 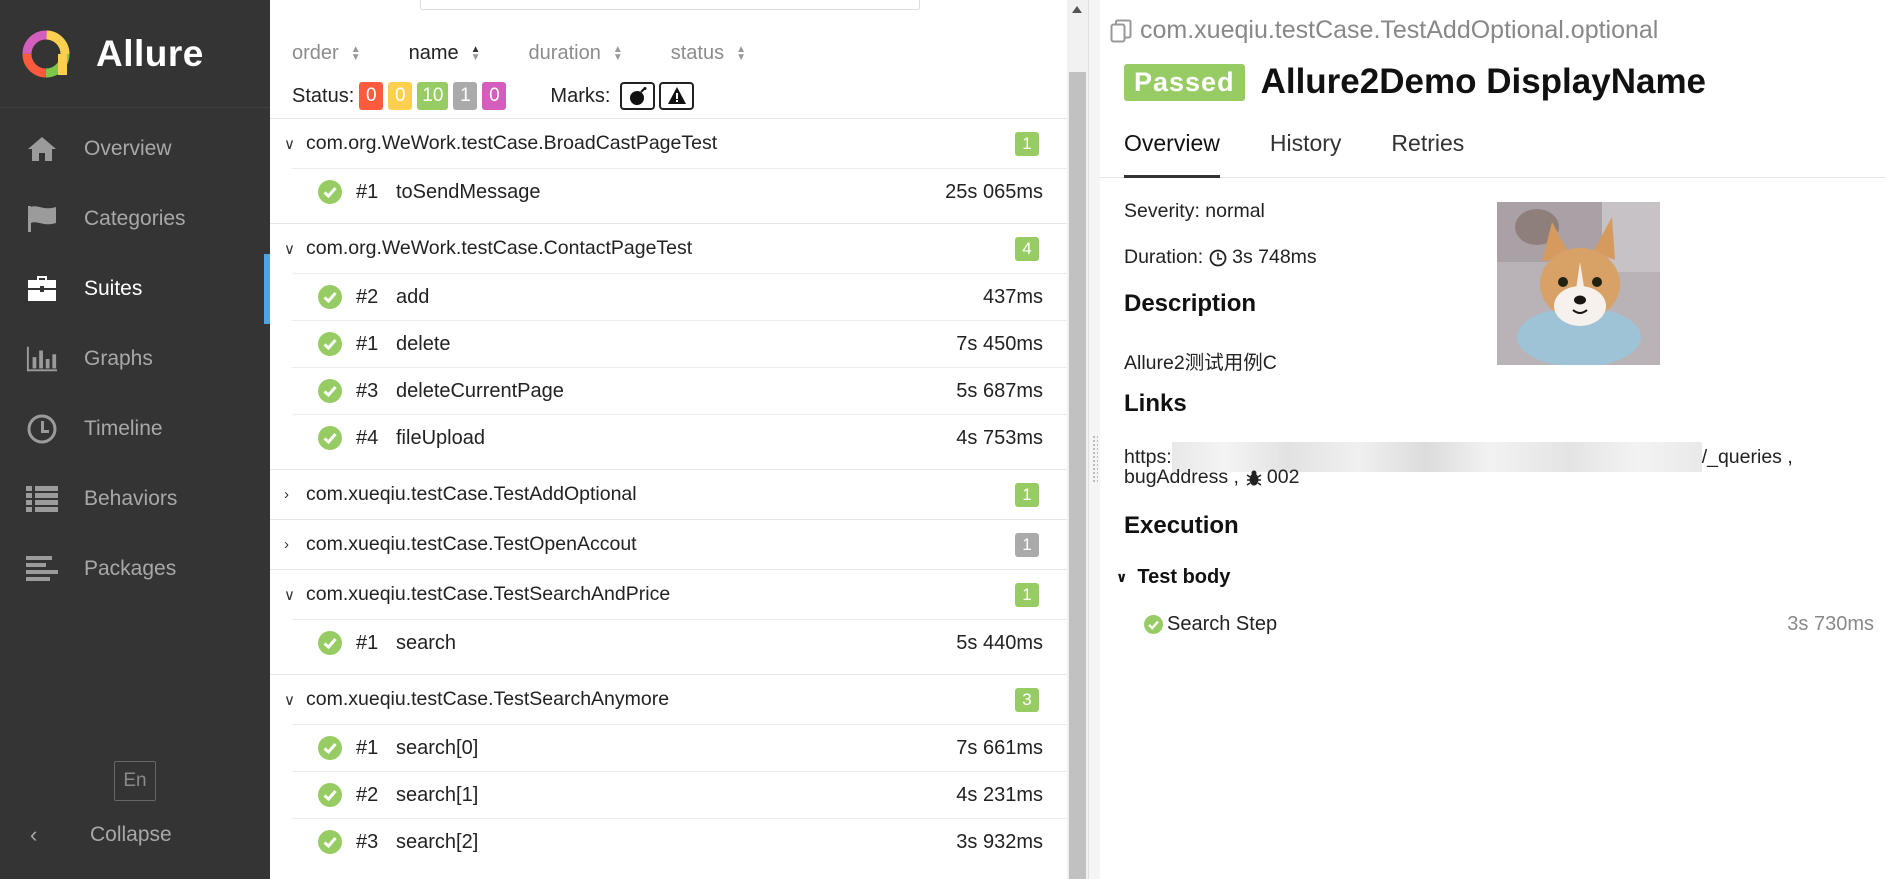 What do you see at coordinates (999, 343) in the screenshot?
I see `case-duration: 7s 450ms` at bounding box center [999, 343].